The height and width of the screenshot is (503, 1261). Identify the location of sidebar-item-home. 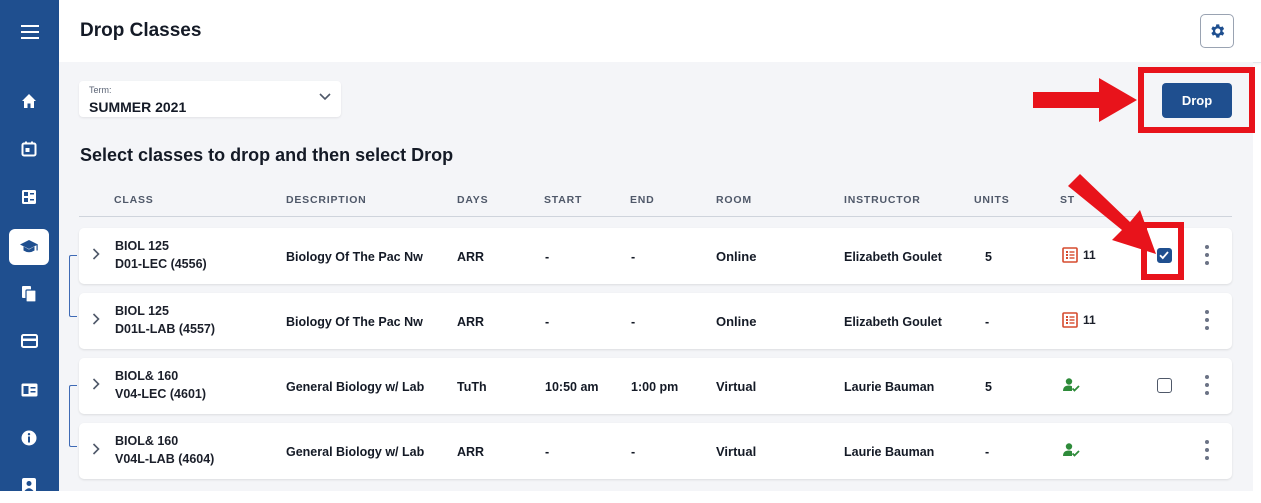
(29, 101).